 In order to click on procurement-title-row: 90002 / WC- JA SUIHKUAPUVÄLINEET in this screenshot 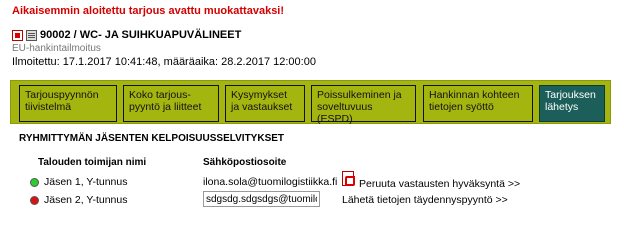, I will do `click(126, 35)`.